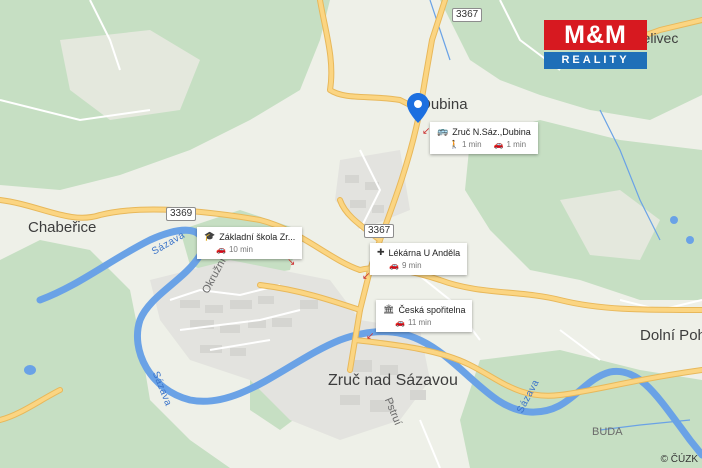 The height and width of the screenshot is (468, 702). I want to click on school-icon: 🎓, so click(210, 236).